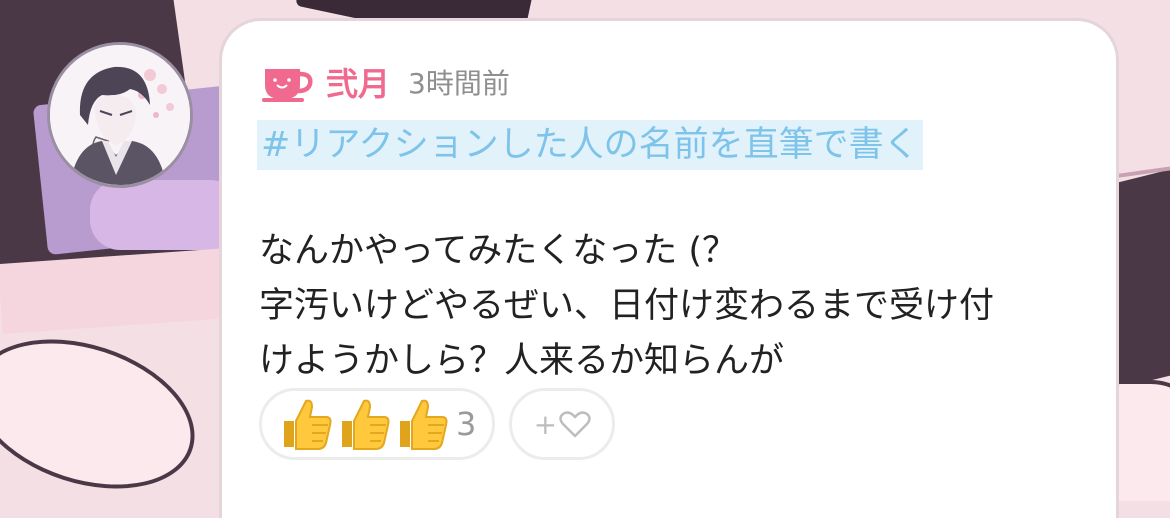 The image size is (1170, 518). I want to click on post-body-line: けようかしら？人来るか知らんが, so click(522, 361).